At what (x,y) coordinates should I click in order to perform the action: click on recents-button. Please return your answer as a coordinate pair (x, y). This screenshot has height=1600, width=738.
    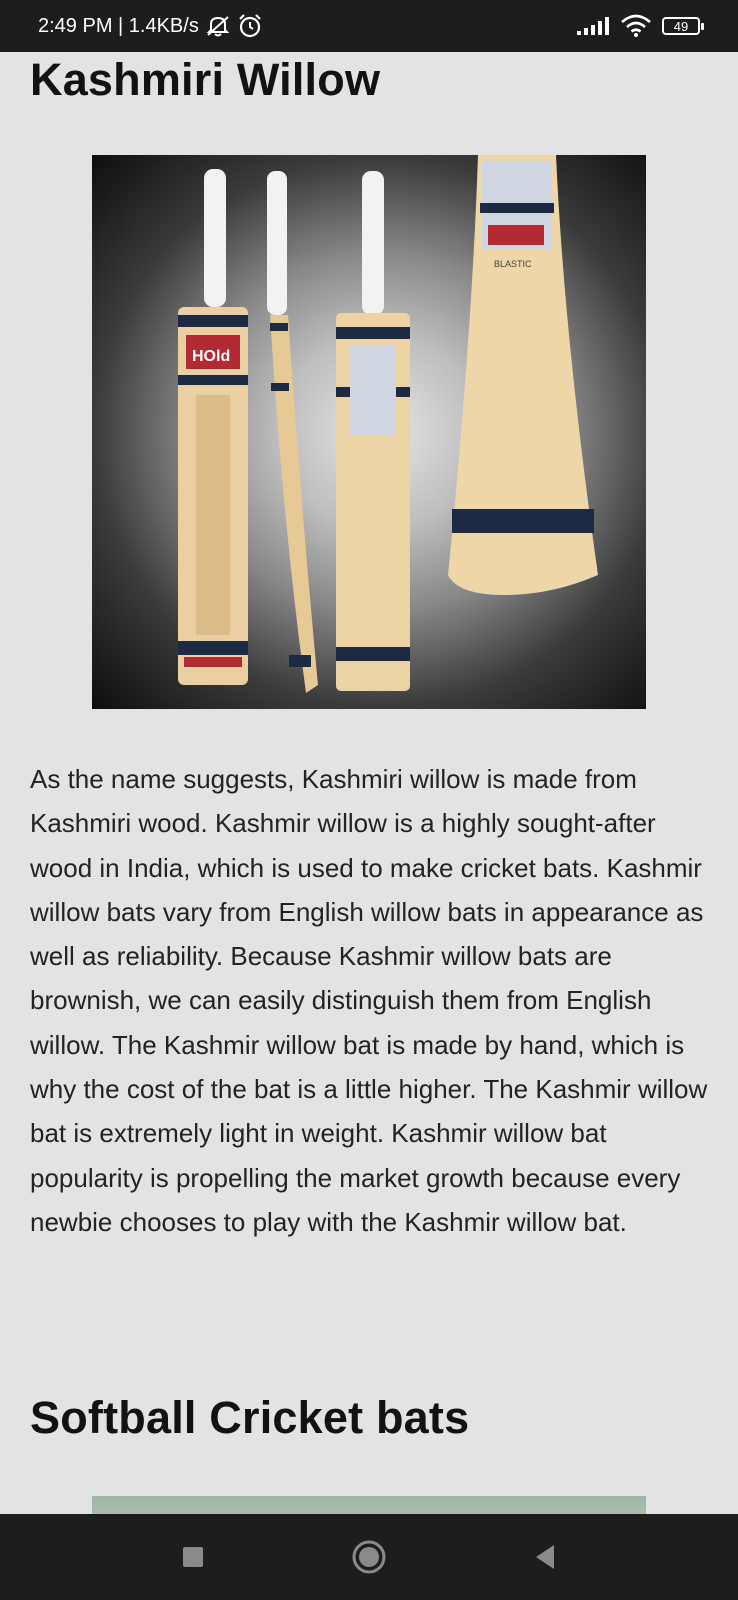
    Looking at the image, I should click on (193, 1557).